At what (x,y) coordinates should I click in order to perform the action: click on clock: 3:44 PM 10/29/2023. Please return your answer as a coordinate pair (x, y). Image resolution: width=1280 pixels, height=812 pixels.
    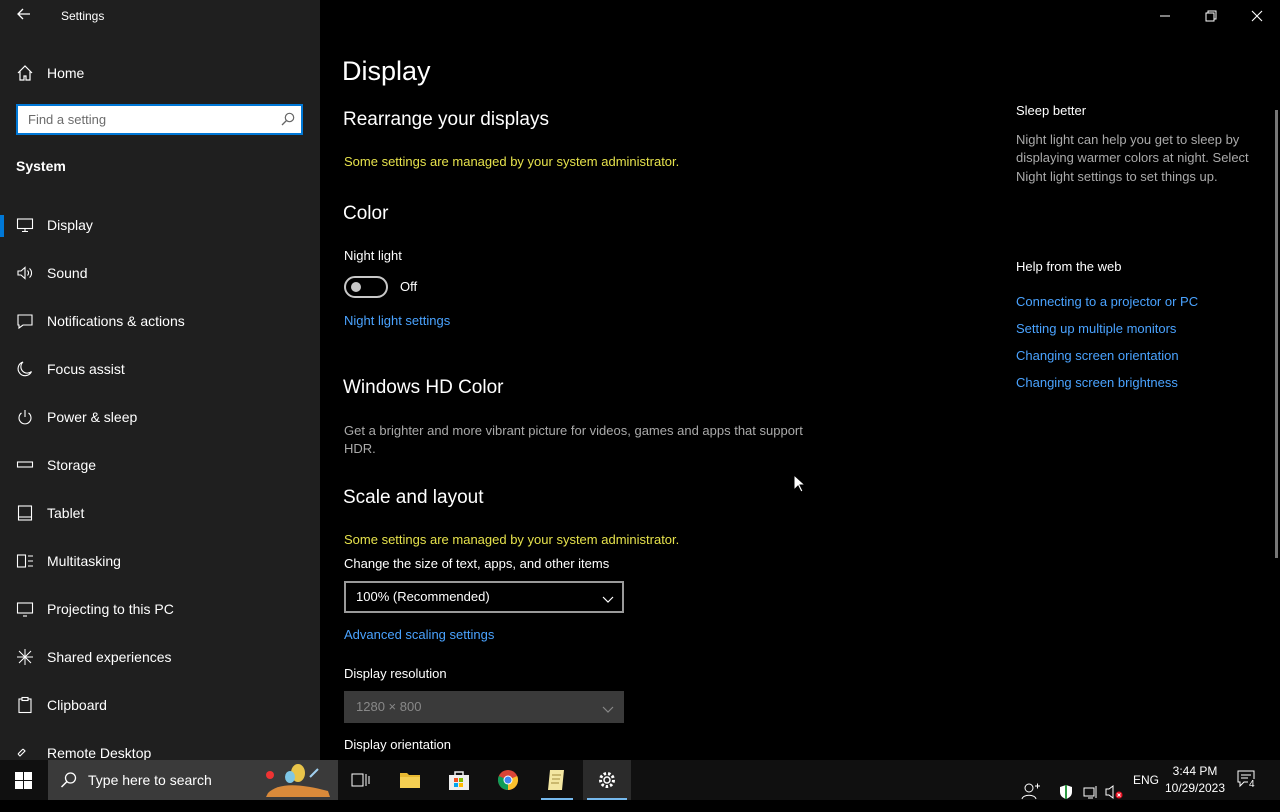
    Looking at the image, I should click on (1195, 780).